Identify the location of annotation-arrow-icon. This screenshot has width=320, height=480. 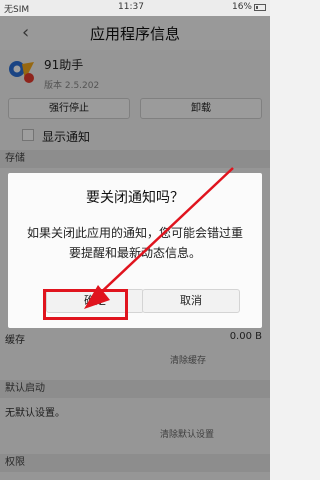
(159, 238).